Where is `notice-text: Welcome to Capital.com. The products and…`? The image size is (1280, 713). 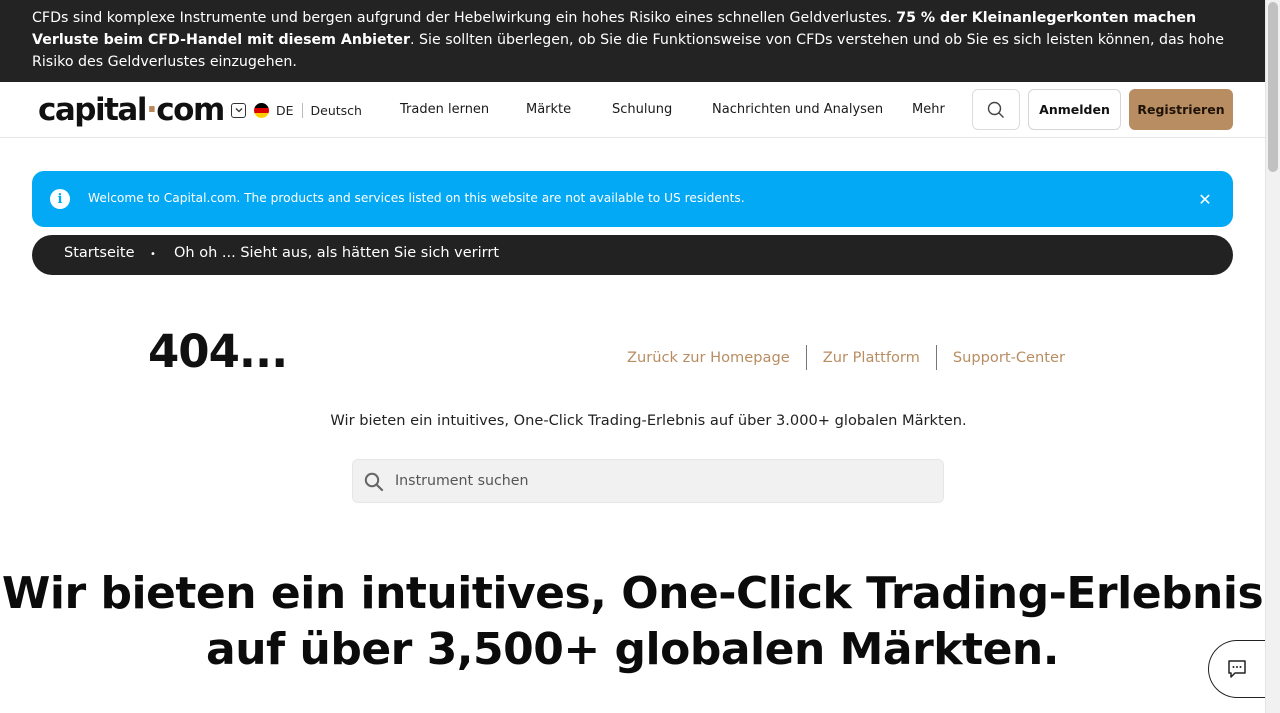
notice-text: Welcome to Capital.com. The products and… is located at coordinates (416, 198).